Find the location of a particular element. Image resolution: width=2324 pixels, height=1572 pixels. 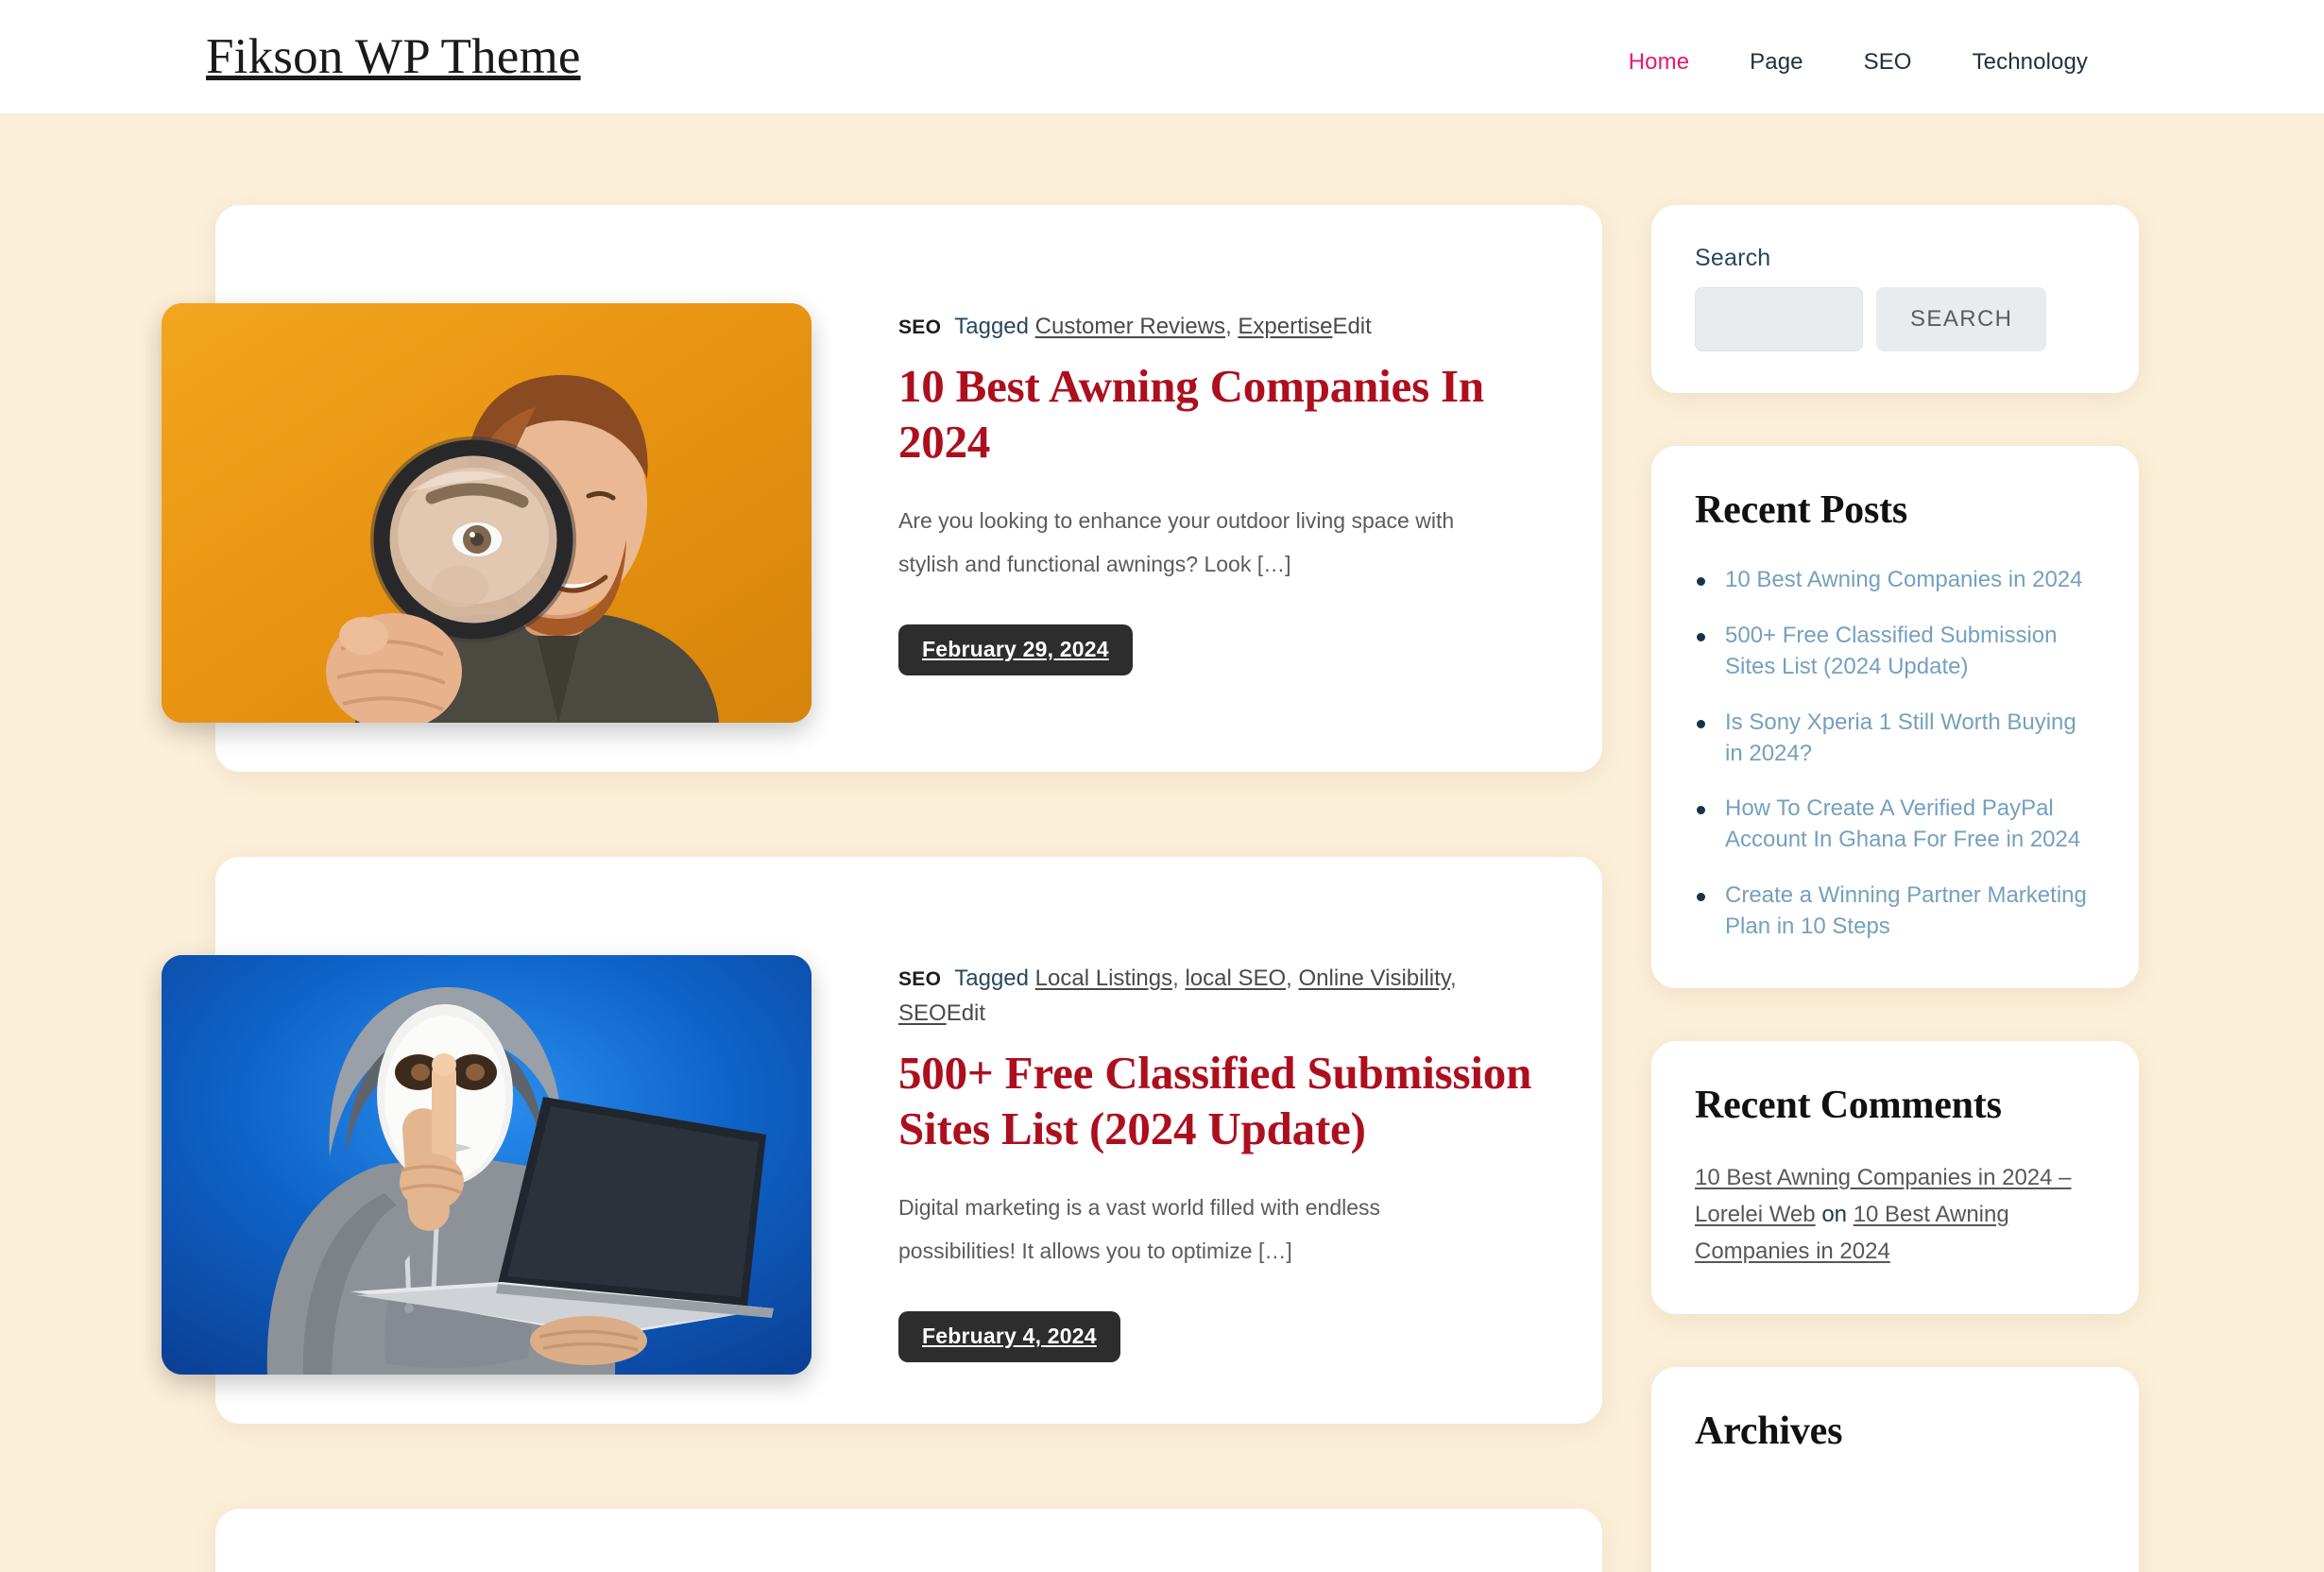

search-widget: Search SEARCH is located at coordinates (1895, 299).